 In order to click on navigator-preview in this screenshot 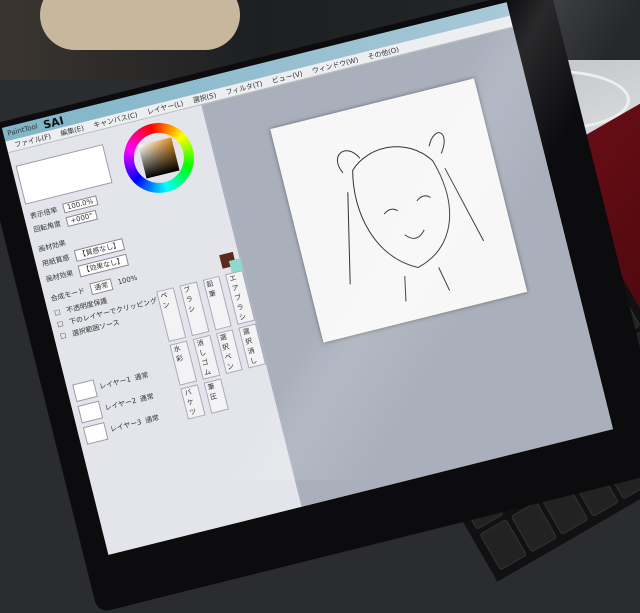, I will do `click(64, 174)`.